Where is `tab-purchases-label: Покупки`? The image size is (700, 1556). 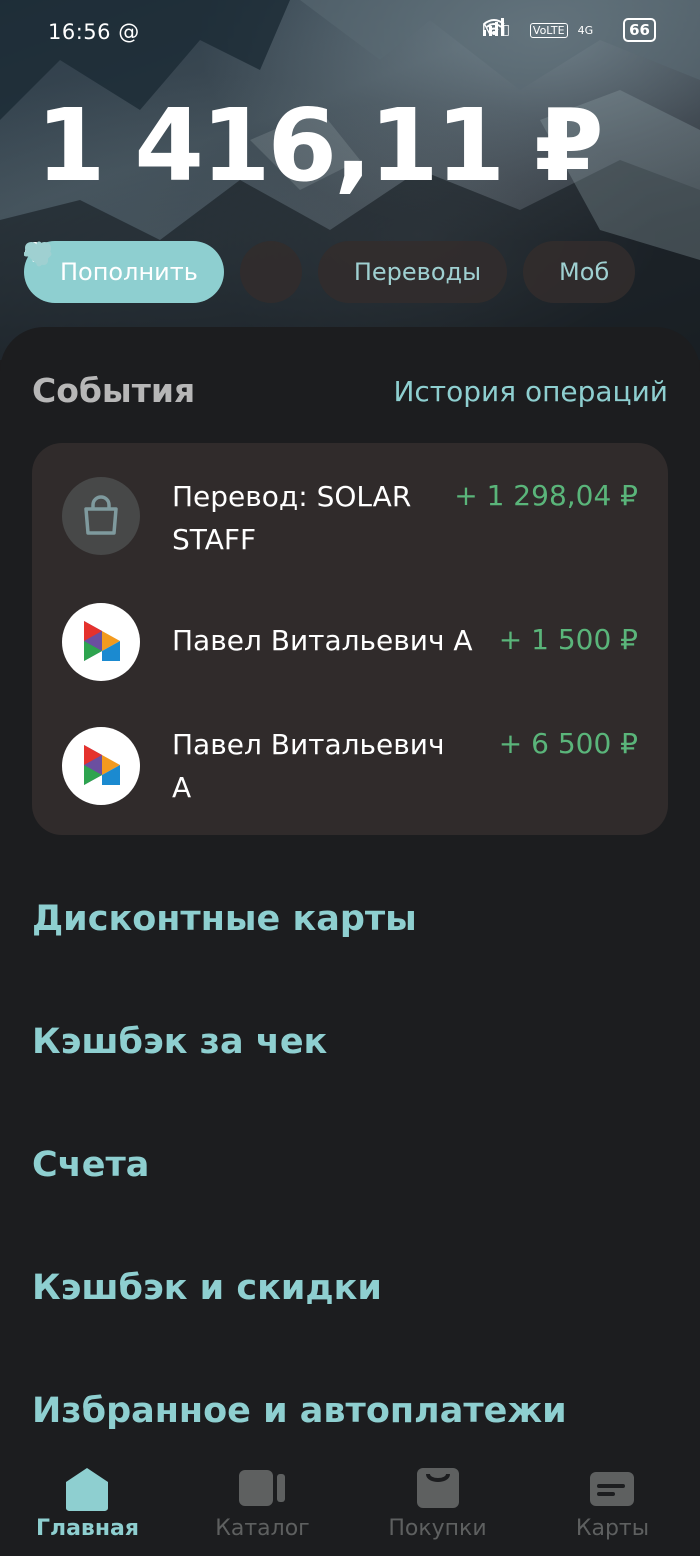
tab-purchases-label: Покупки is located at coordinates (437, 1528).